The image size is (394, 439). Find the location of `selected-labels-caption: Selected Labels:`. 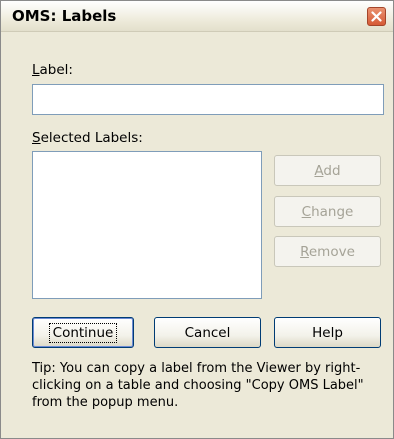

selected-labels-caption: Selected Labels: is located at coordinates (87, 138).